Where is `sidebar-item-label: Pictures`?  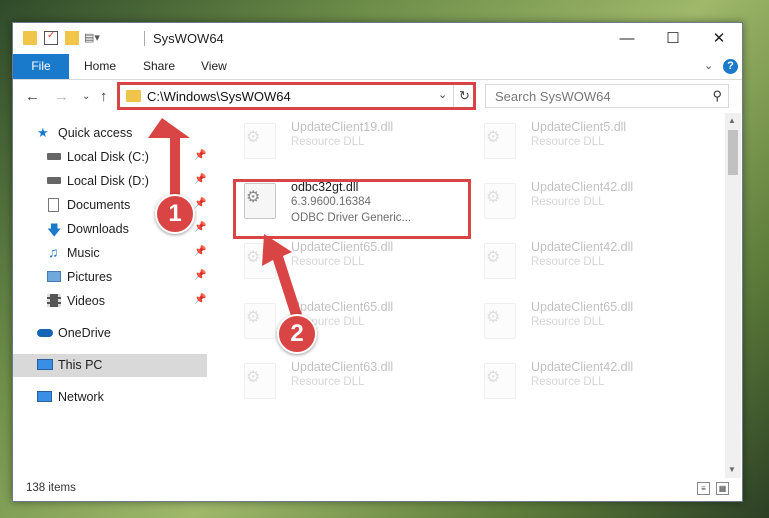 sidebar-item-label: Pictures is located at coordinates (90, 277).